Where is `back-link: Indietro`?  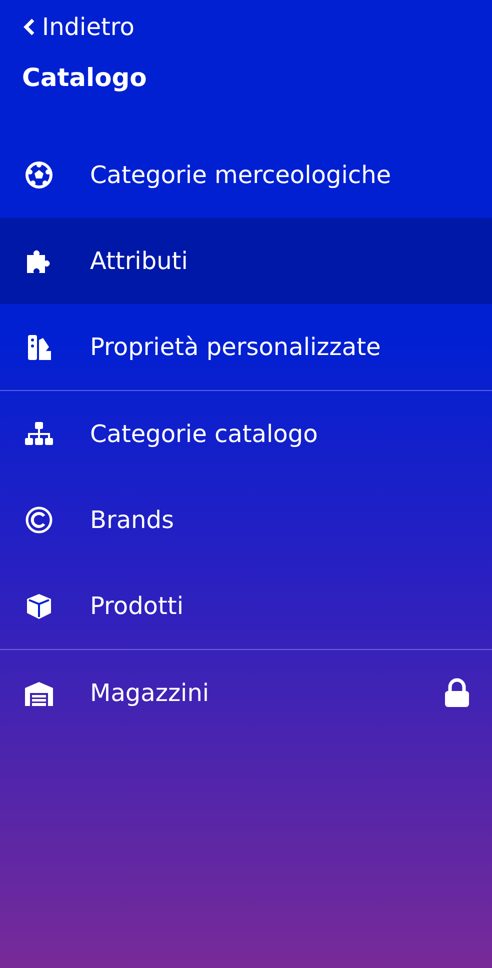 back-link: Indietro is located at coordinates (78, 17).